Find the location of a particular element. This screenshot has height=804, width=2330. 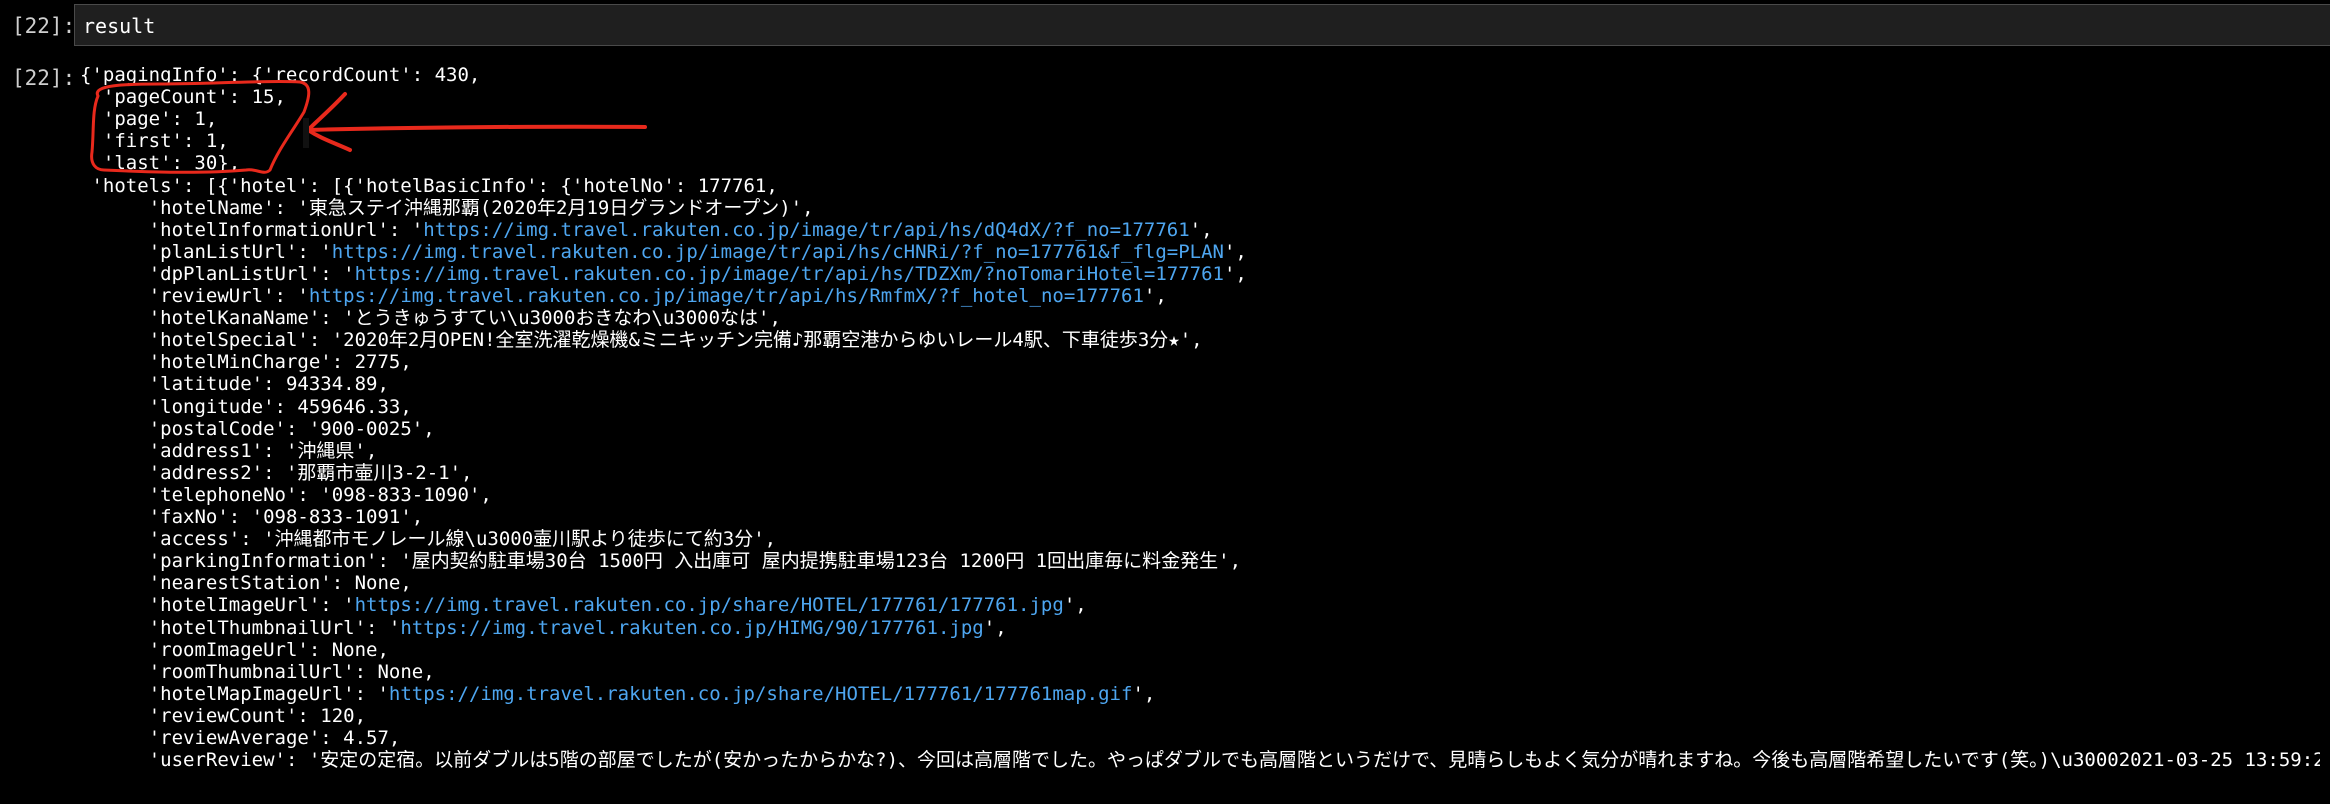

output-line: 'latitude': 94334.89, is located at coordinates (269, 384).